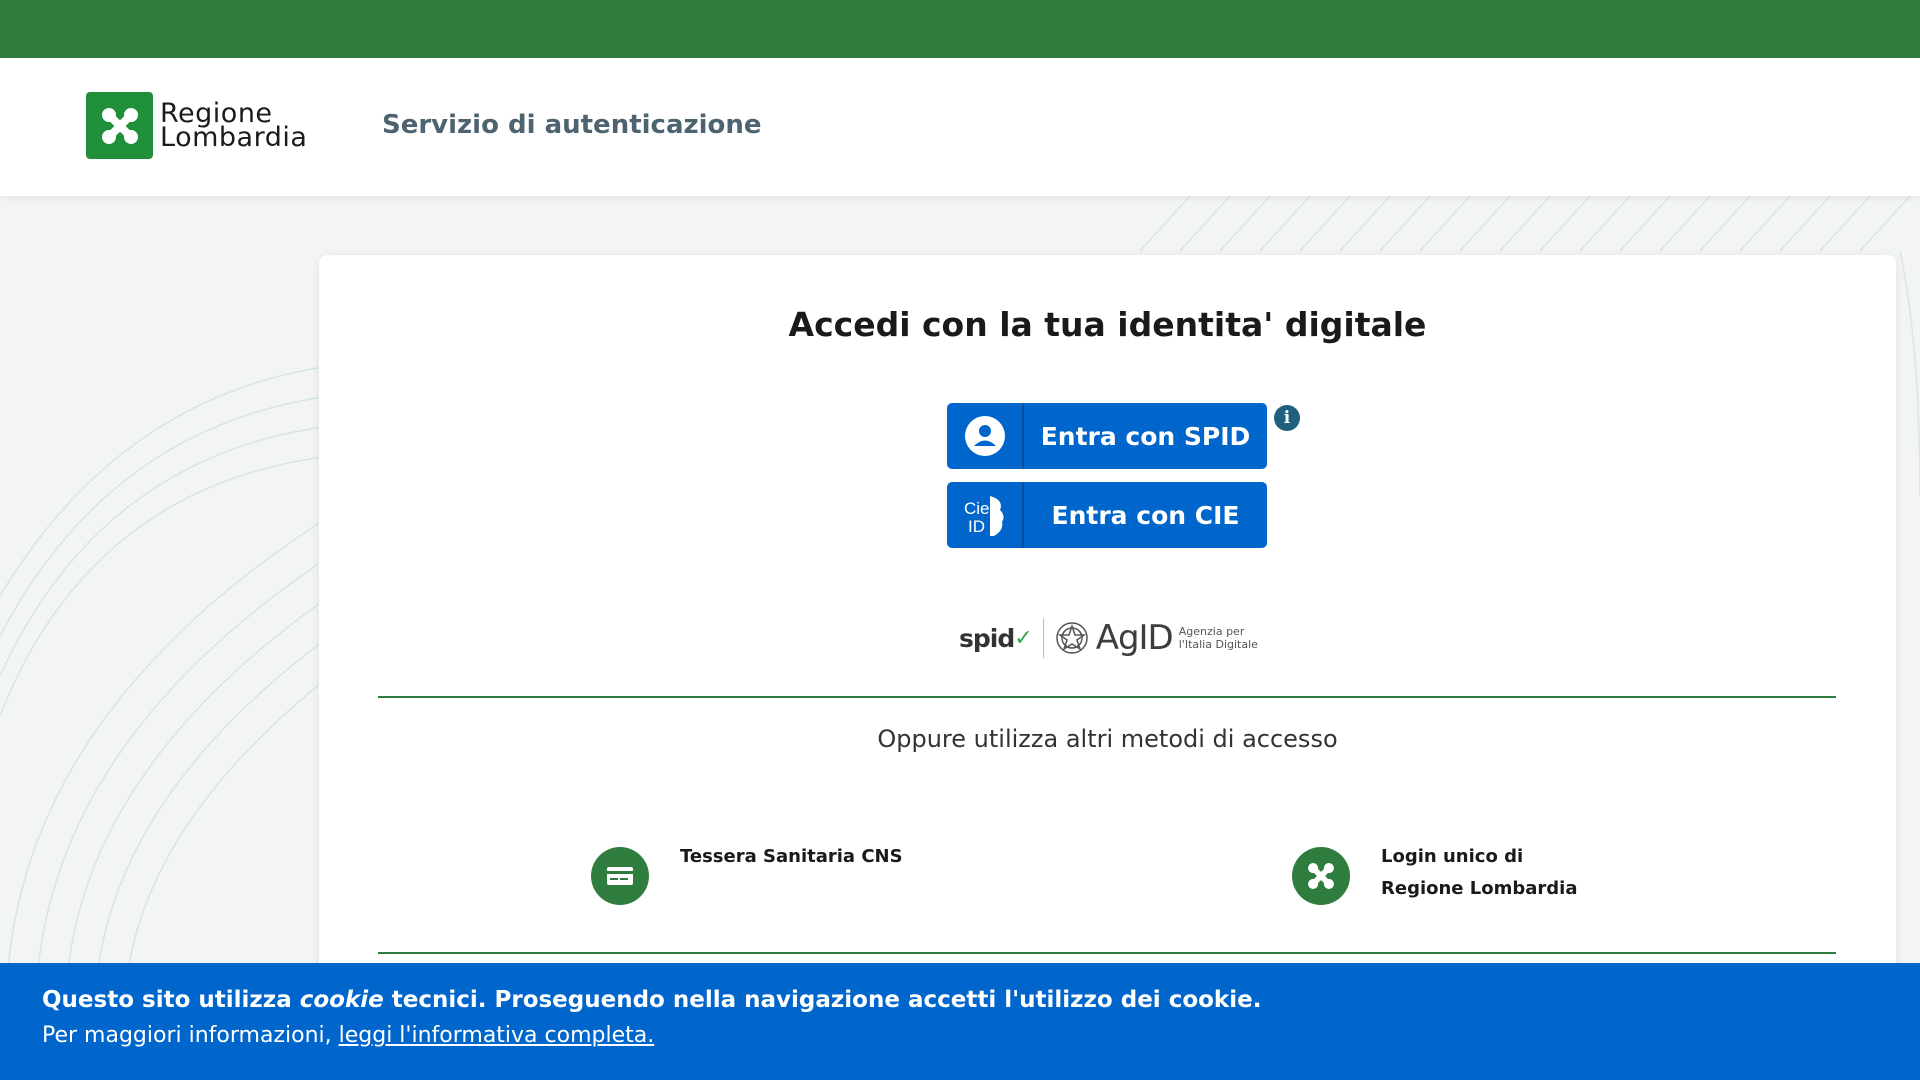 Image resolution: width=1920 pixels, height=1080 pixels. Describe the element at coordinates (960, 29) in the screenshot. I see `top-green-bar` at that location.